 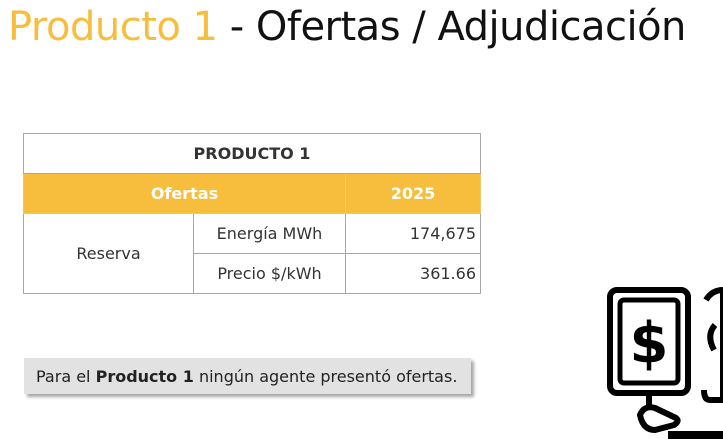 I want to click on value-cell: 174,675, so click(x=413, y=233).